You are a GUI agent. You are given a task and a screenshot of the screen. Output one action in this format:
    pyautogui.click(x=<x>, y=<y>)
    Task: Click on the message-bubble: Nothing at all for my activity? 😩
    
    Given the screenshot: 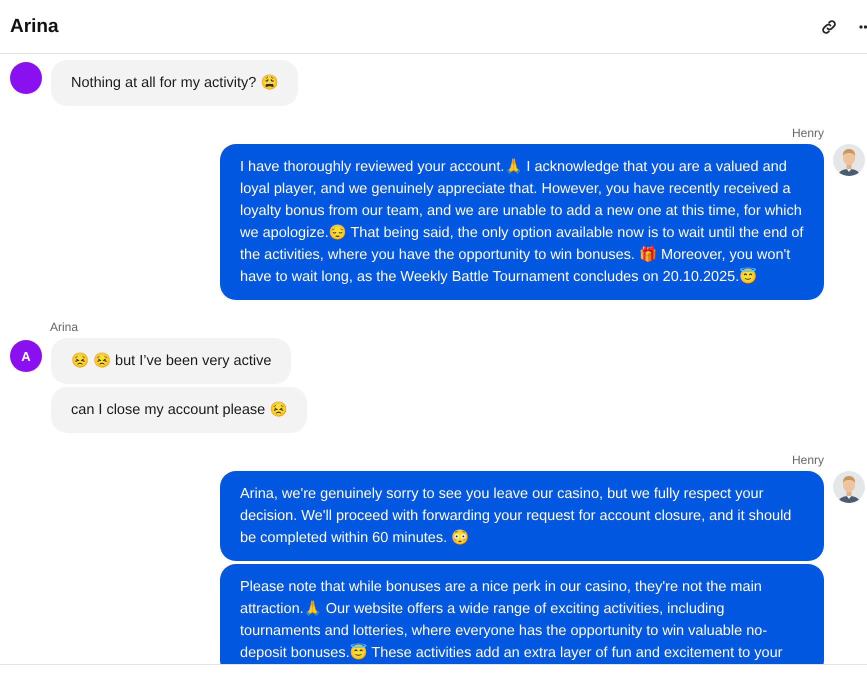 What is the action you would take?
    pyautogui.click(x=174, y=83)
    